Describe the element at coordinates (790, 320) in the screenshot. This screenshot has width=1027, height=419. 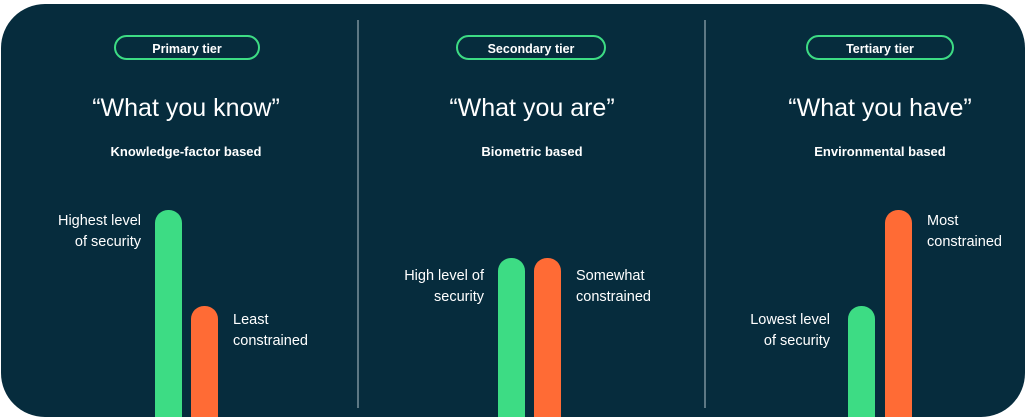
I see `security-label-line1: Lowest level` at that location.